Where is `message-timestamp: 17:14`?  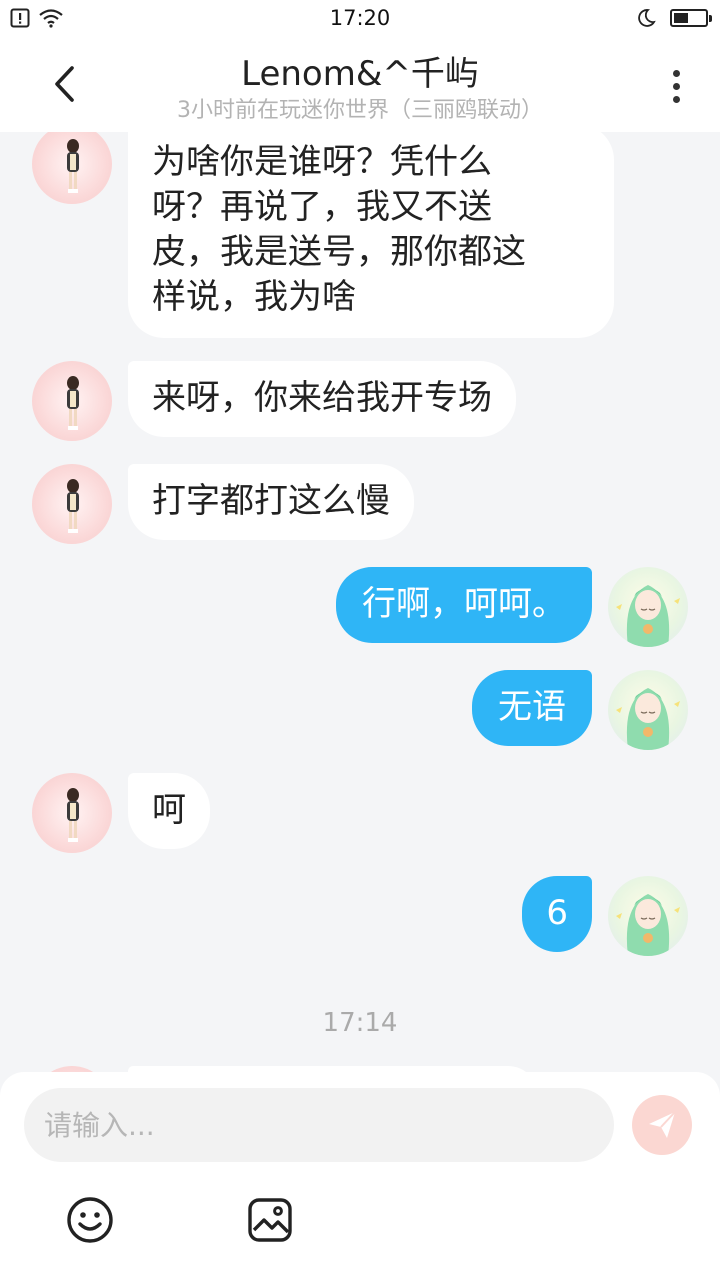
message-timestamp: 17:14 is located at coordinates (360, 1023).